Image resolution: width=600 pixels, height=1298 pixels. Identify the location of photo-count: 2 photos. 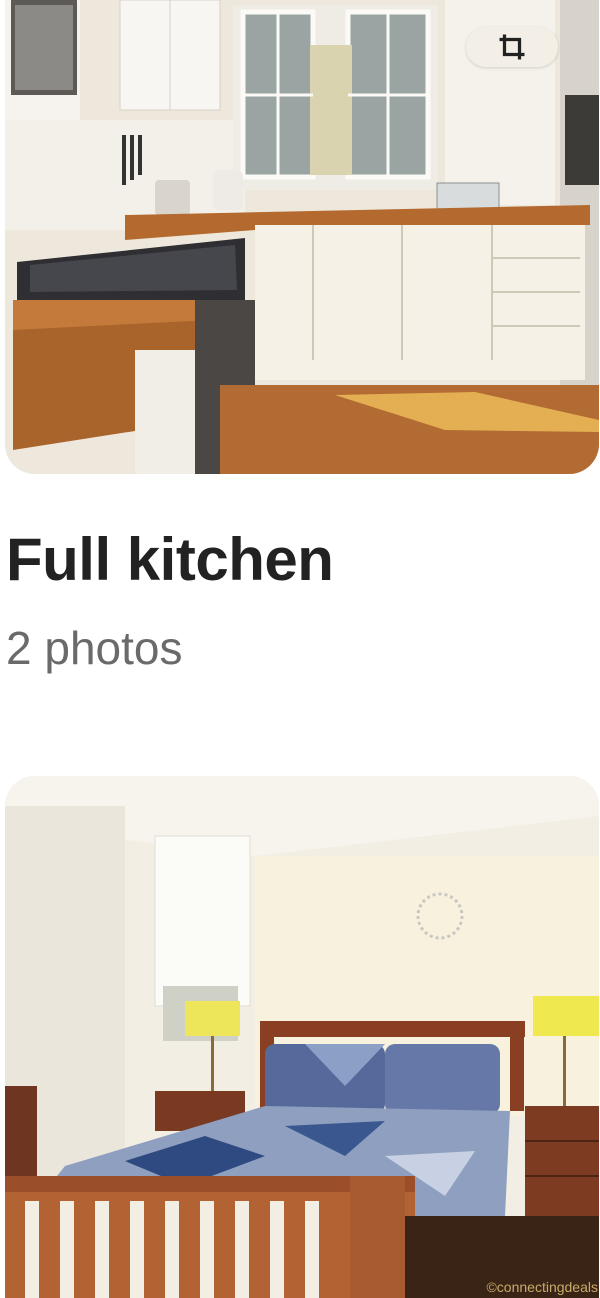
(94, 648).